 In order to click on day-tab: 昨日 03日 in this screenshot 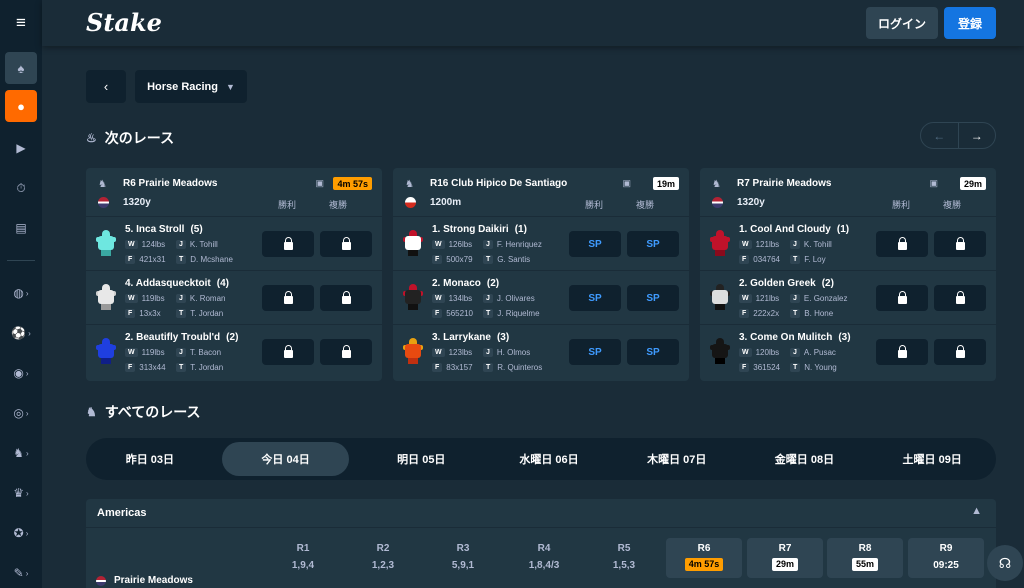, I will do `click(150, 459)`.